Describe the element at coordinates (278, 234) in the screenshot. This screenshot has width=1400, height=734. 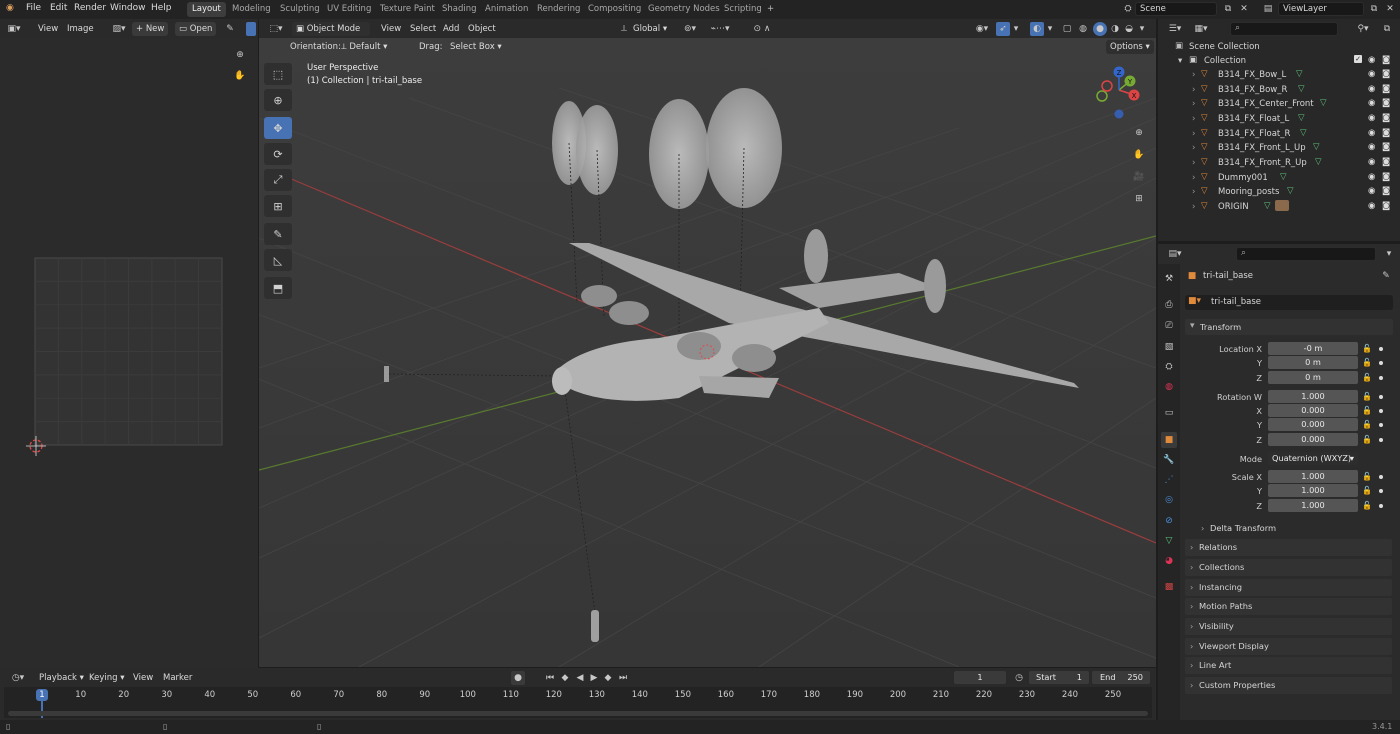
I see `annotate-tool-icon: ✎` at that location.